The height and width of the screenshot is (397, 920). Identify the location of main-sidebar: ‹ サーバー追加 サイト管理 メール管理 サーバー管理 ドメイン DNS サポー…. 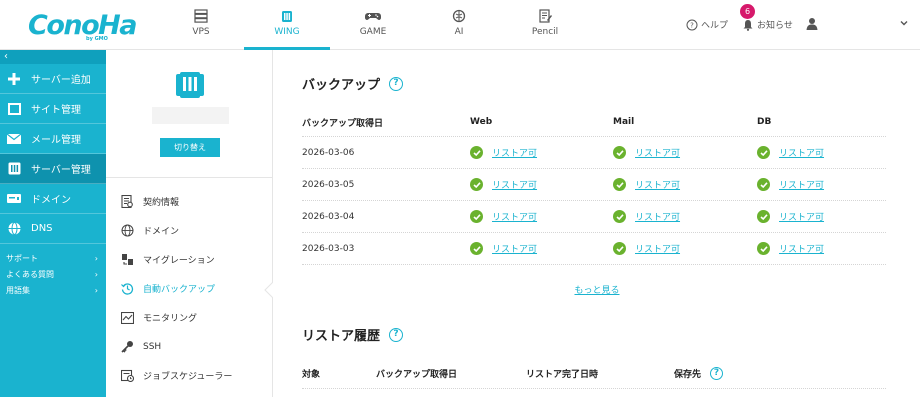
(53, 223).